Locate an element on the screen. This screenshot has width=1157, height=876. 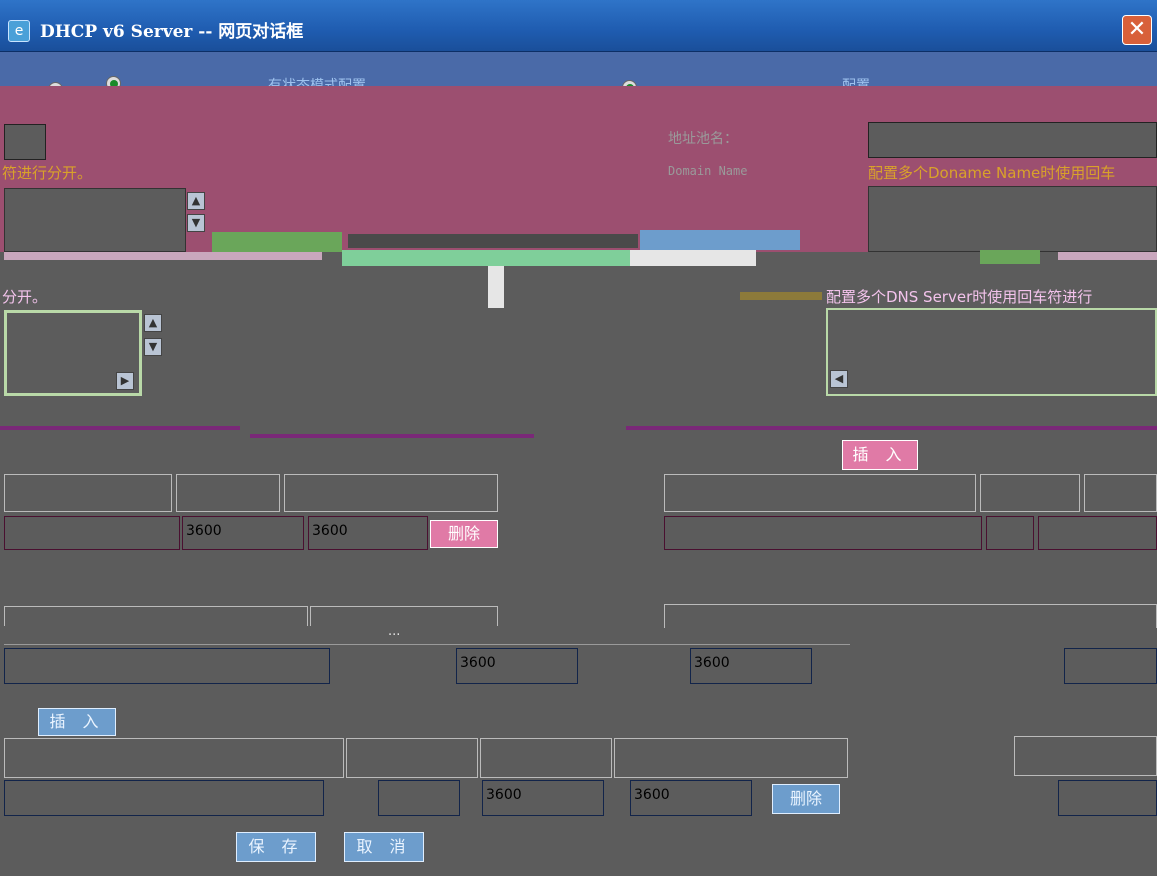
dns-note: 配置多个DNS Server时使用回车符进行 is located at coordinates (959, 296).